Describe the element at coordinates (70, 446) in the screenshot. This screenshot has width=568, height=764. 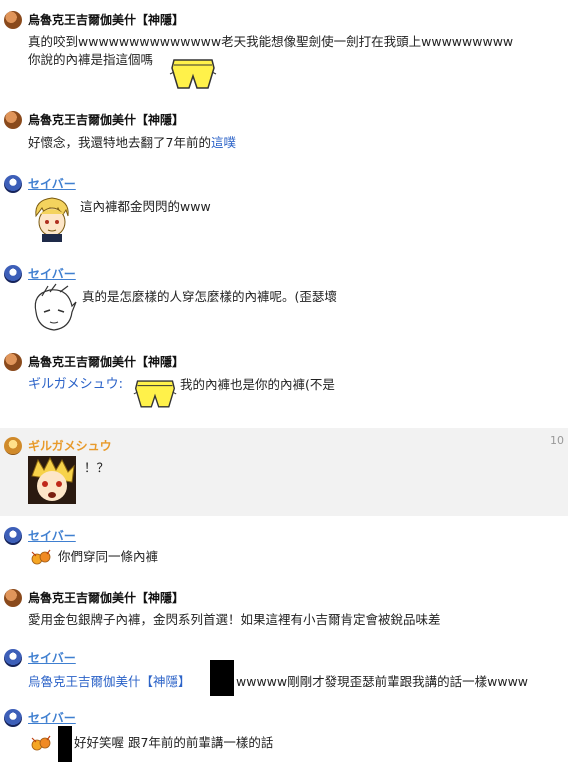
I see `username: ギルガメシュウ` at that location.